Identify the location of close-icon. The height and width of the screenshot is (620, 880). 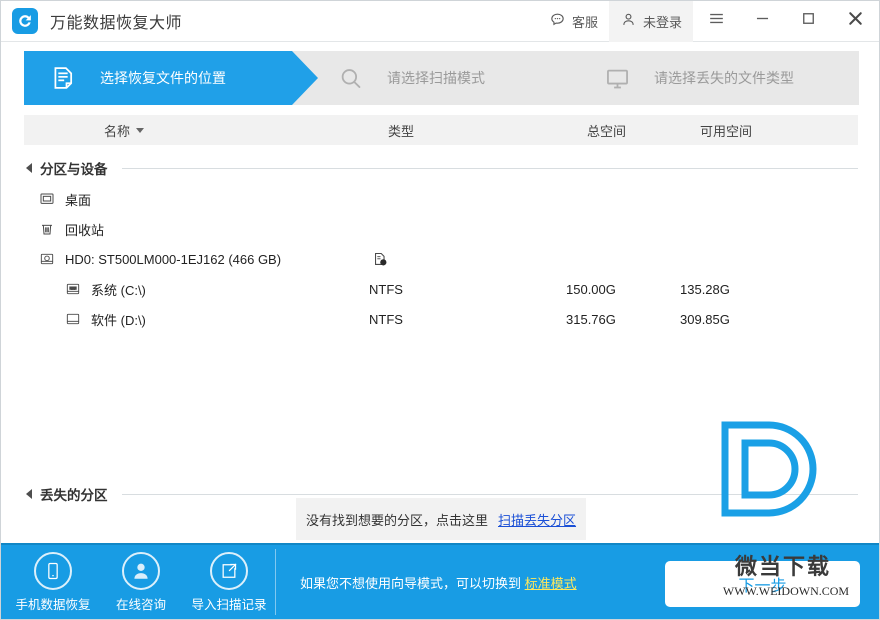
(855, 21).